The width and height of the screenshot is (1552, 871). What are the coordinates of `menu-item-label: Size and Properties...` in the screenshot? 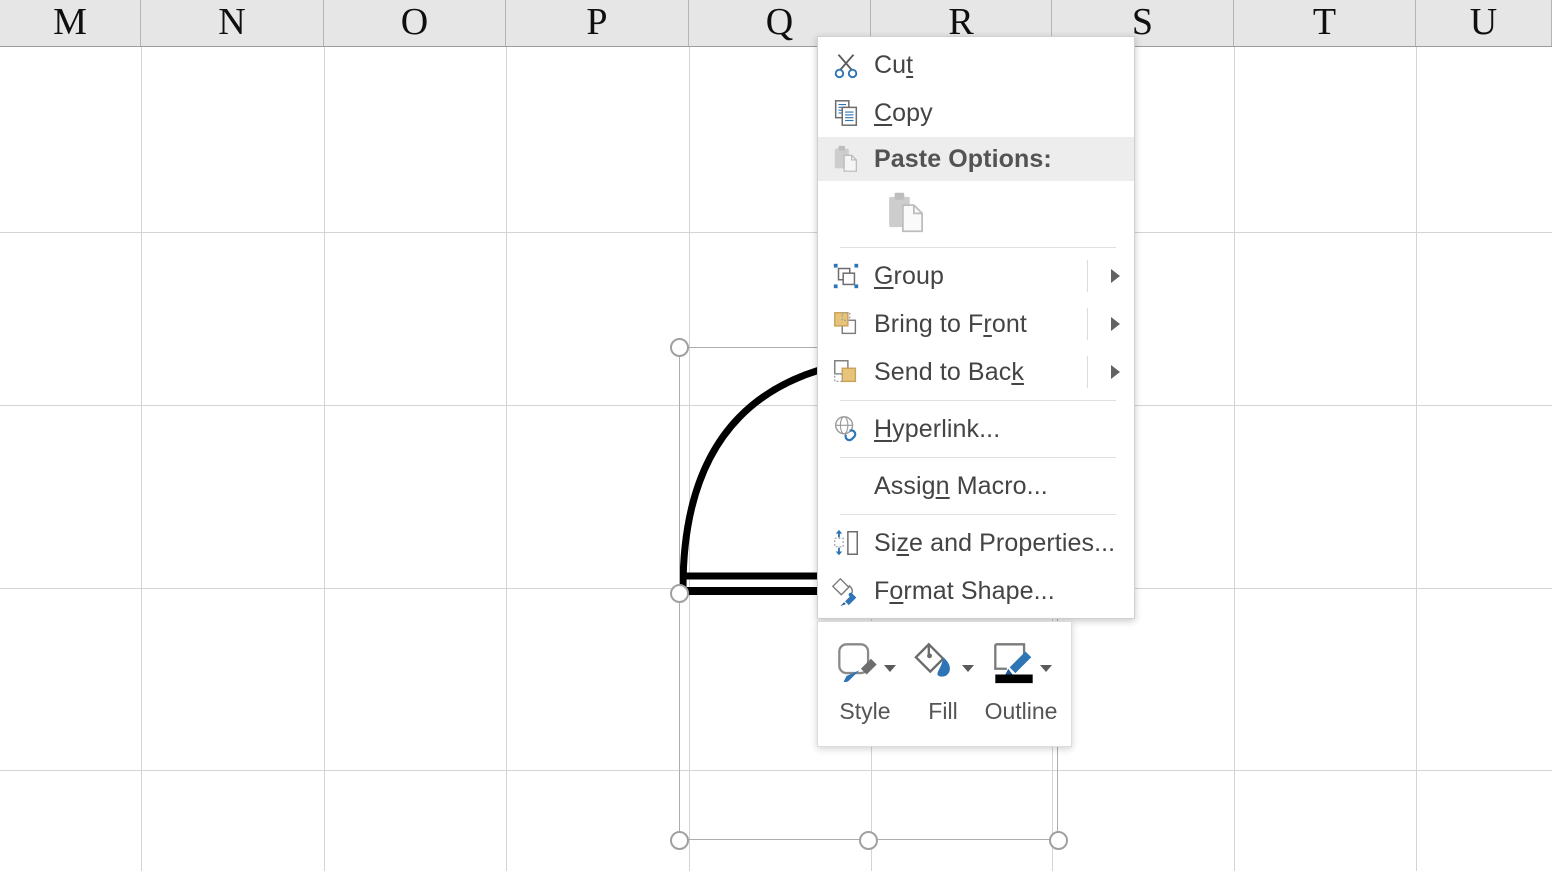 It's located at (995, 542).